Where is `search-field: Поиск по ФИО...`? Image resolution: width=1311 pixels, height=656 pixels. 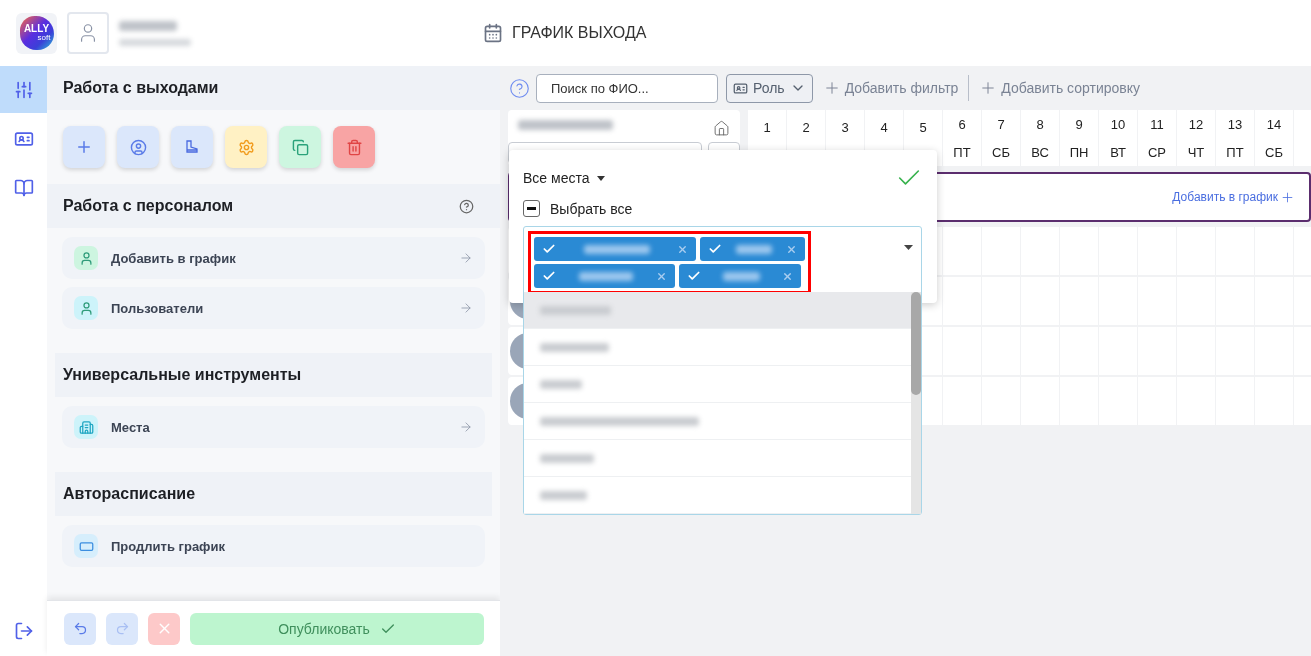
search-field: Поиск по ФИО... is located at coordinates (627, 88).